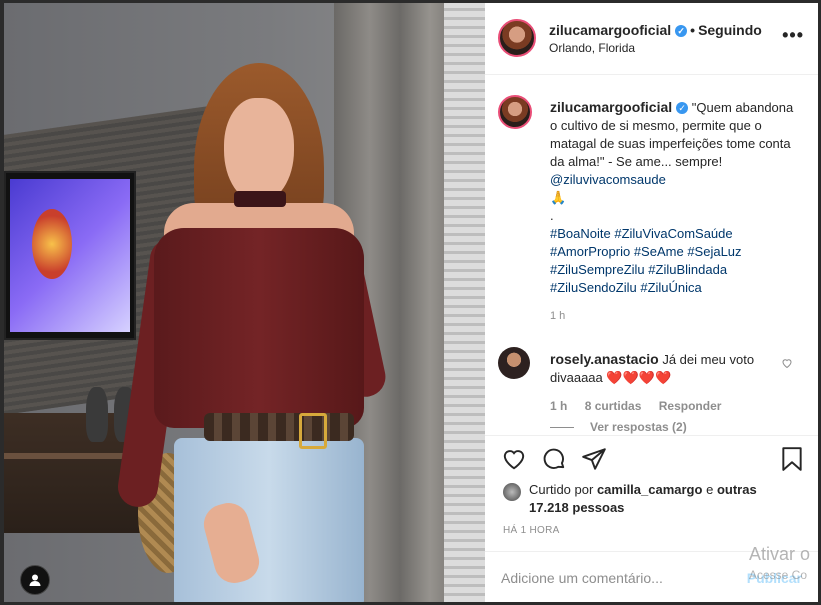 The height and width of the screenshot is (605, 821). What do you see at coordinates (670, 287) in the screenshot?
I see `hashtag-link: #ZiluÚnica` at bounding box center [670, 287].